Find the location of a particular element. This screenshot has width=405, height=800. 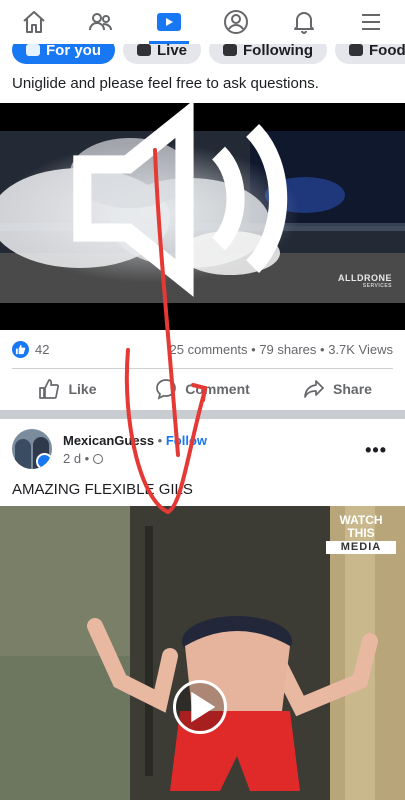

video-icon is located at coordinates (168, 22).